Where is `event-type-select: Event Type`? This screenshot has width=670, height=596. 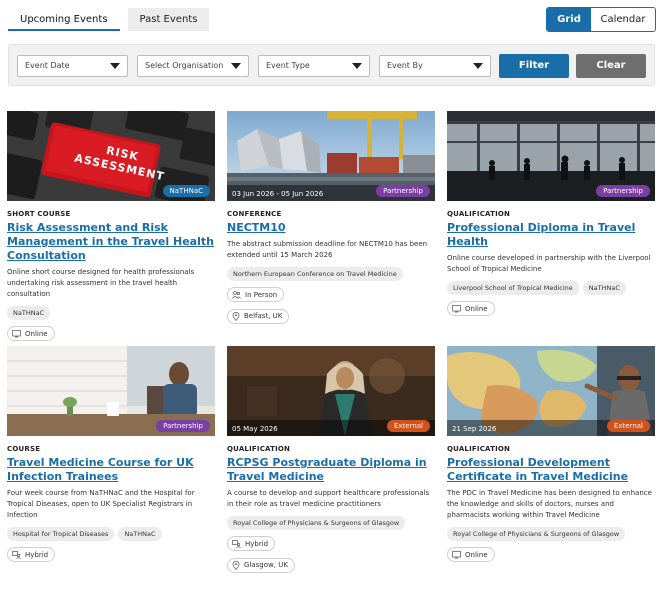
event-type-select: Event Type is located at coordinates (314, 66).